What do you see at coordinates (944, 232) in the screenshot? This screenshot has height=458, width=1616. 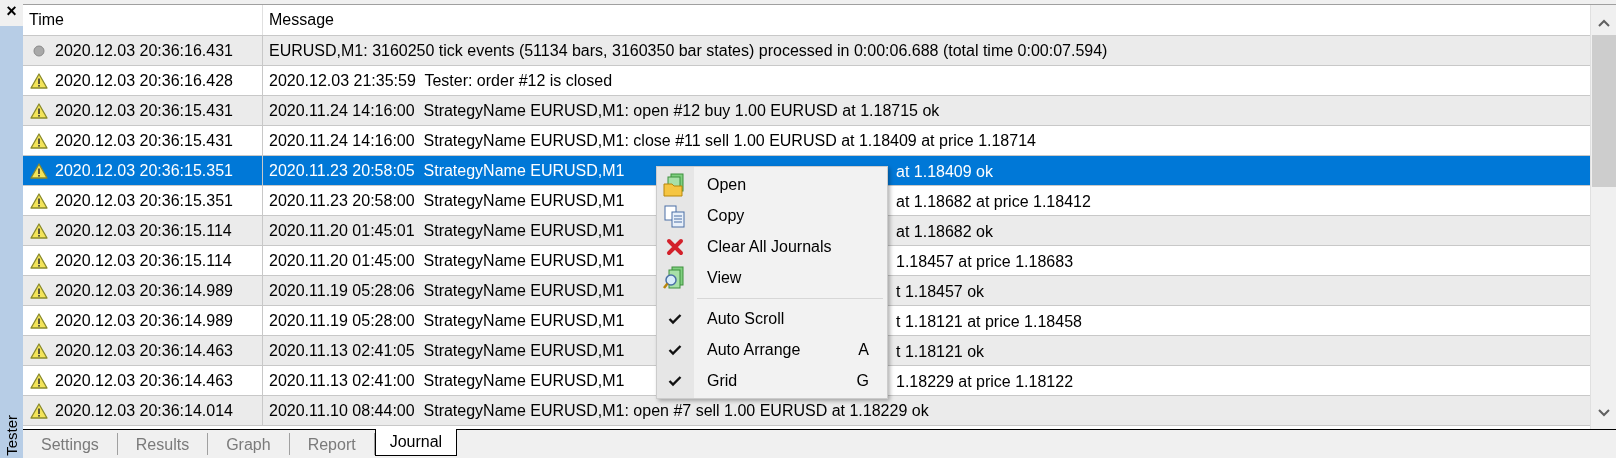 I see `table-cell-text: at 1.18682 ok` at bounding box center [944, 232].